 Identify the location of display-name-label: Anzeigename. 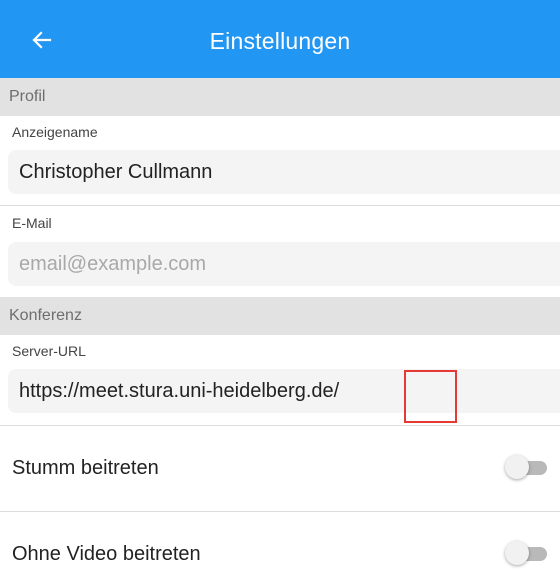
(55, 132).